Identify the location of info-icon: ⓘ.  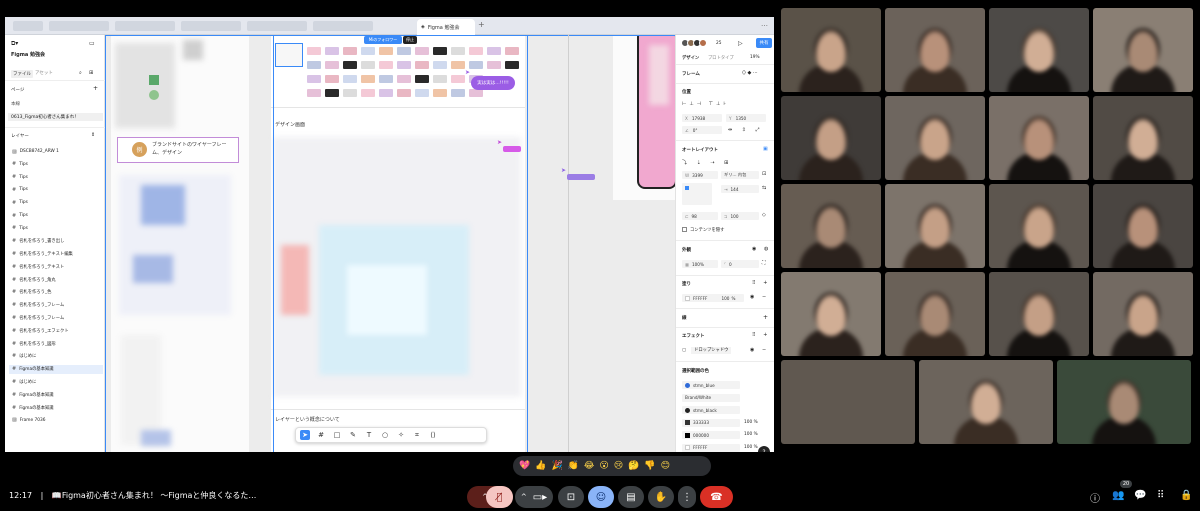
(1095, 497).